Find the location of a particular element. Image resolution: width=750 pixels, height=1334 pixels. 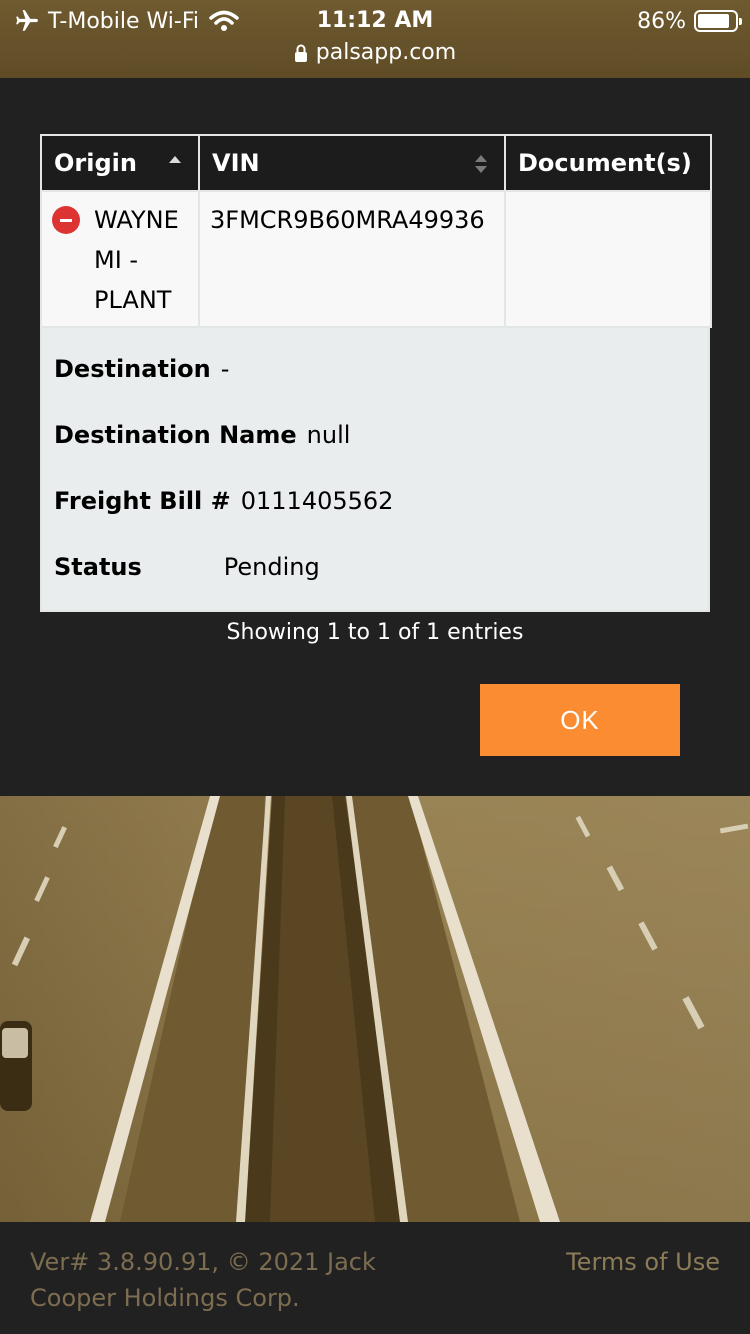

documents-cell is located at coordinates (608, 259).